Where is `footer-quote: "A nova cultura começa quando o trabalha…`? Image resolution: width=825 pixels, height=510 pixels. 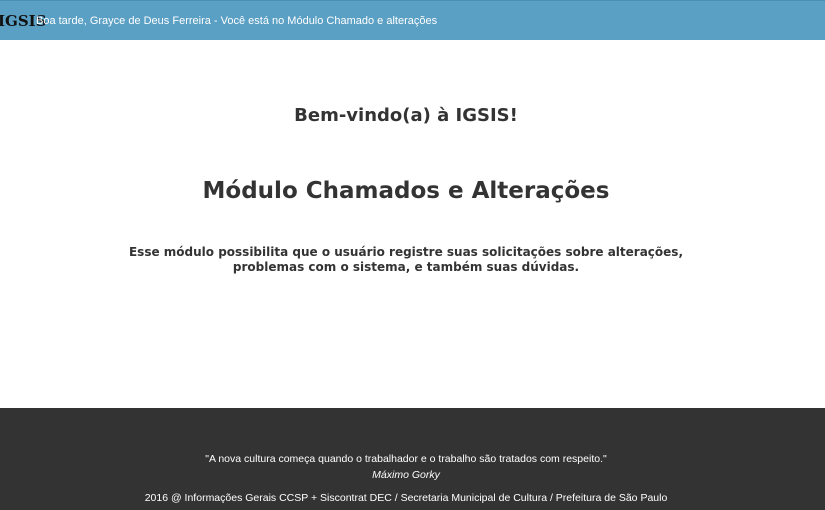 footer-quote: "A nova cultura começa quando o trabalha… is located at coordinates (406, 459).